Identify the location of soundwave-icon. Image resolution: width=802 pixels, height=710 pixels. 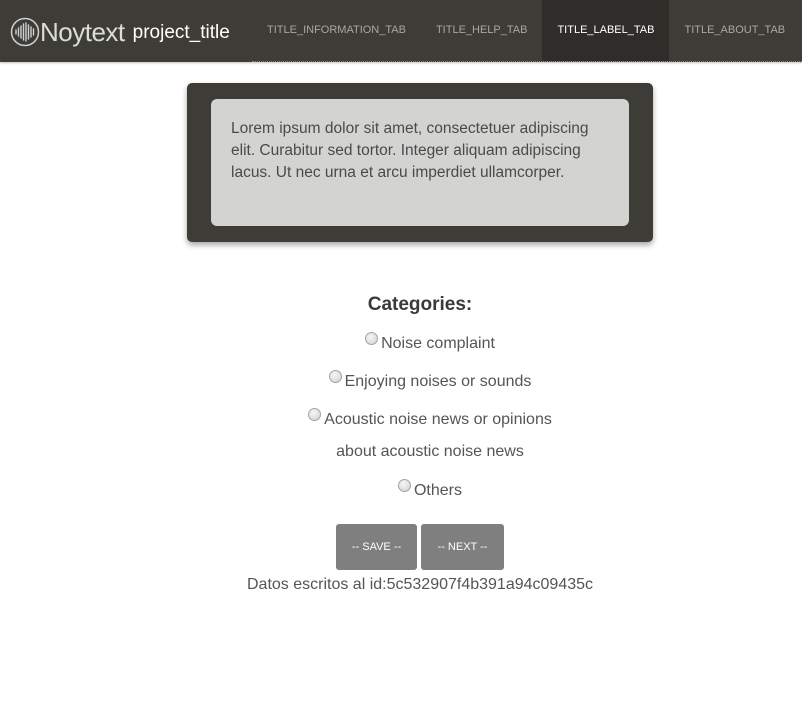
(25, 32).